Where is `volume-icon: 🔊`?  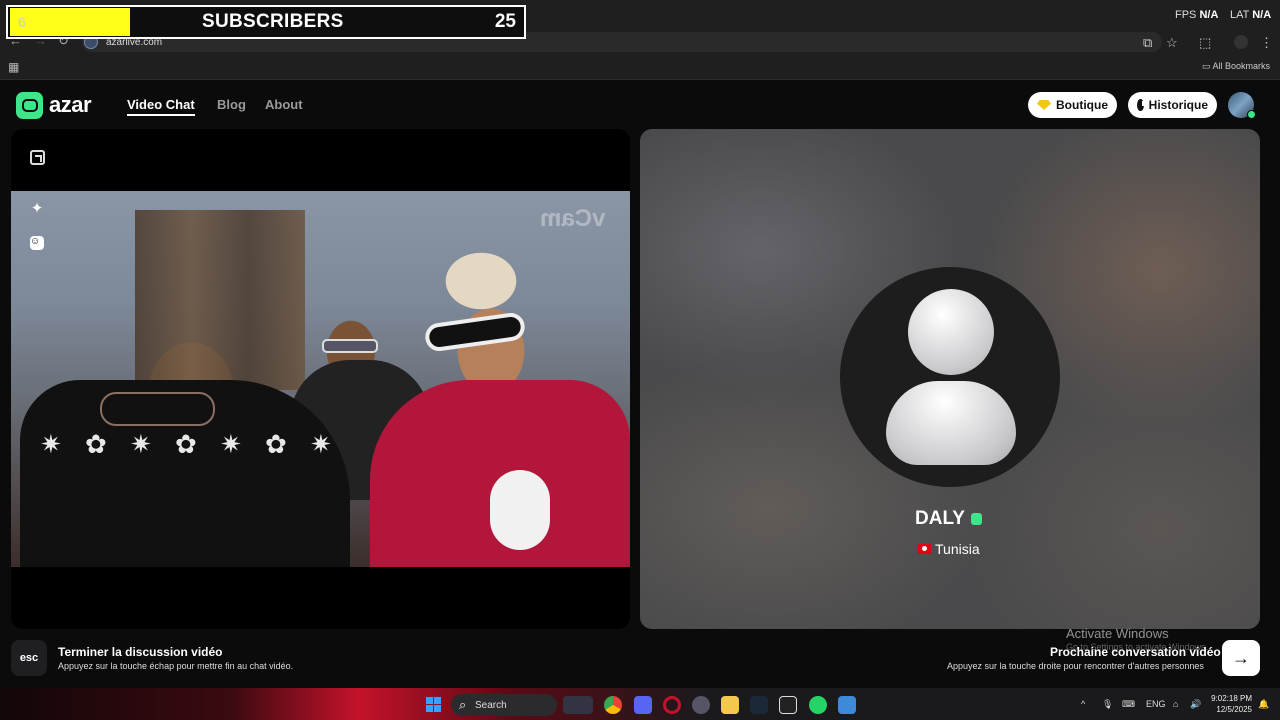 volume-icon: 🔊 is located at coordinates (1195, 704).